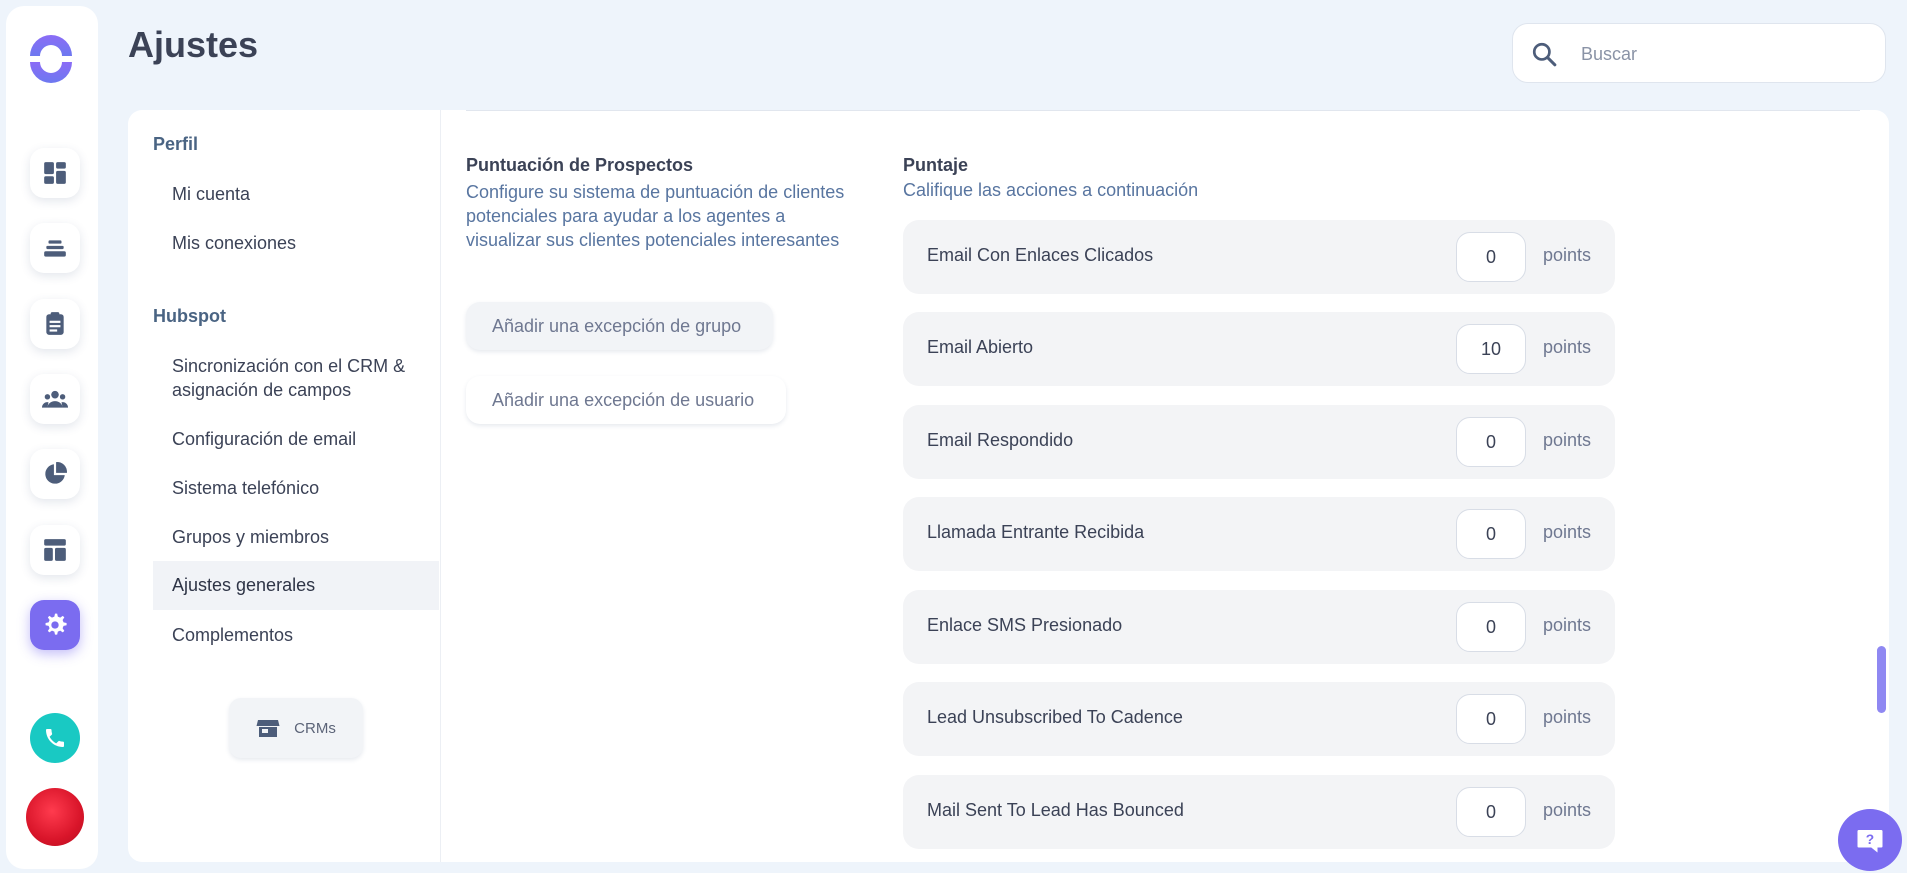  I want to click on score-row: Enlace SMS Presionado points, so click(1259, 627).